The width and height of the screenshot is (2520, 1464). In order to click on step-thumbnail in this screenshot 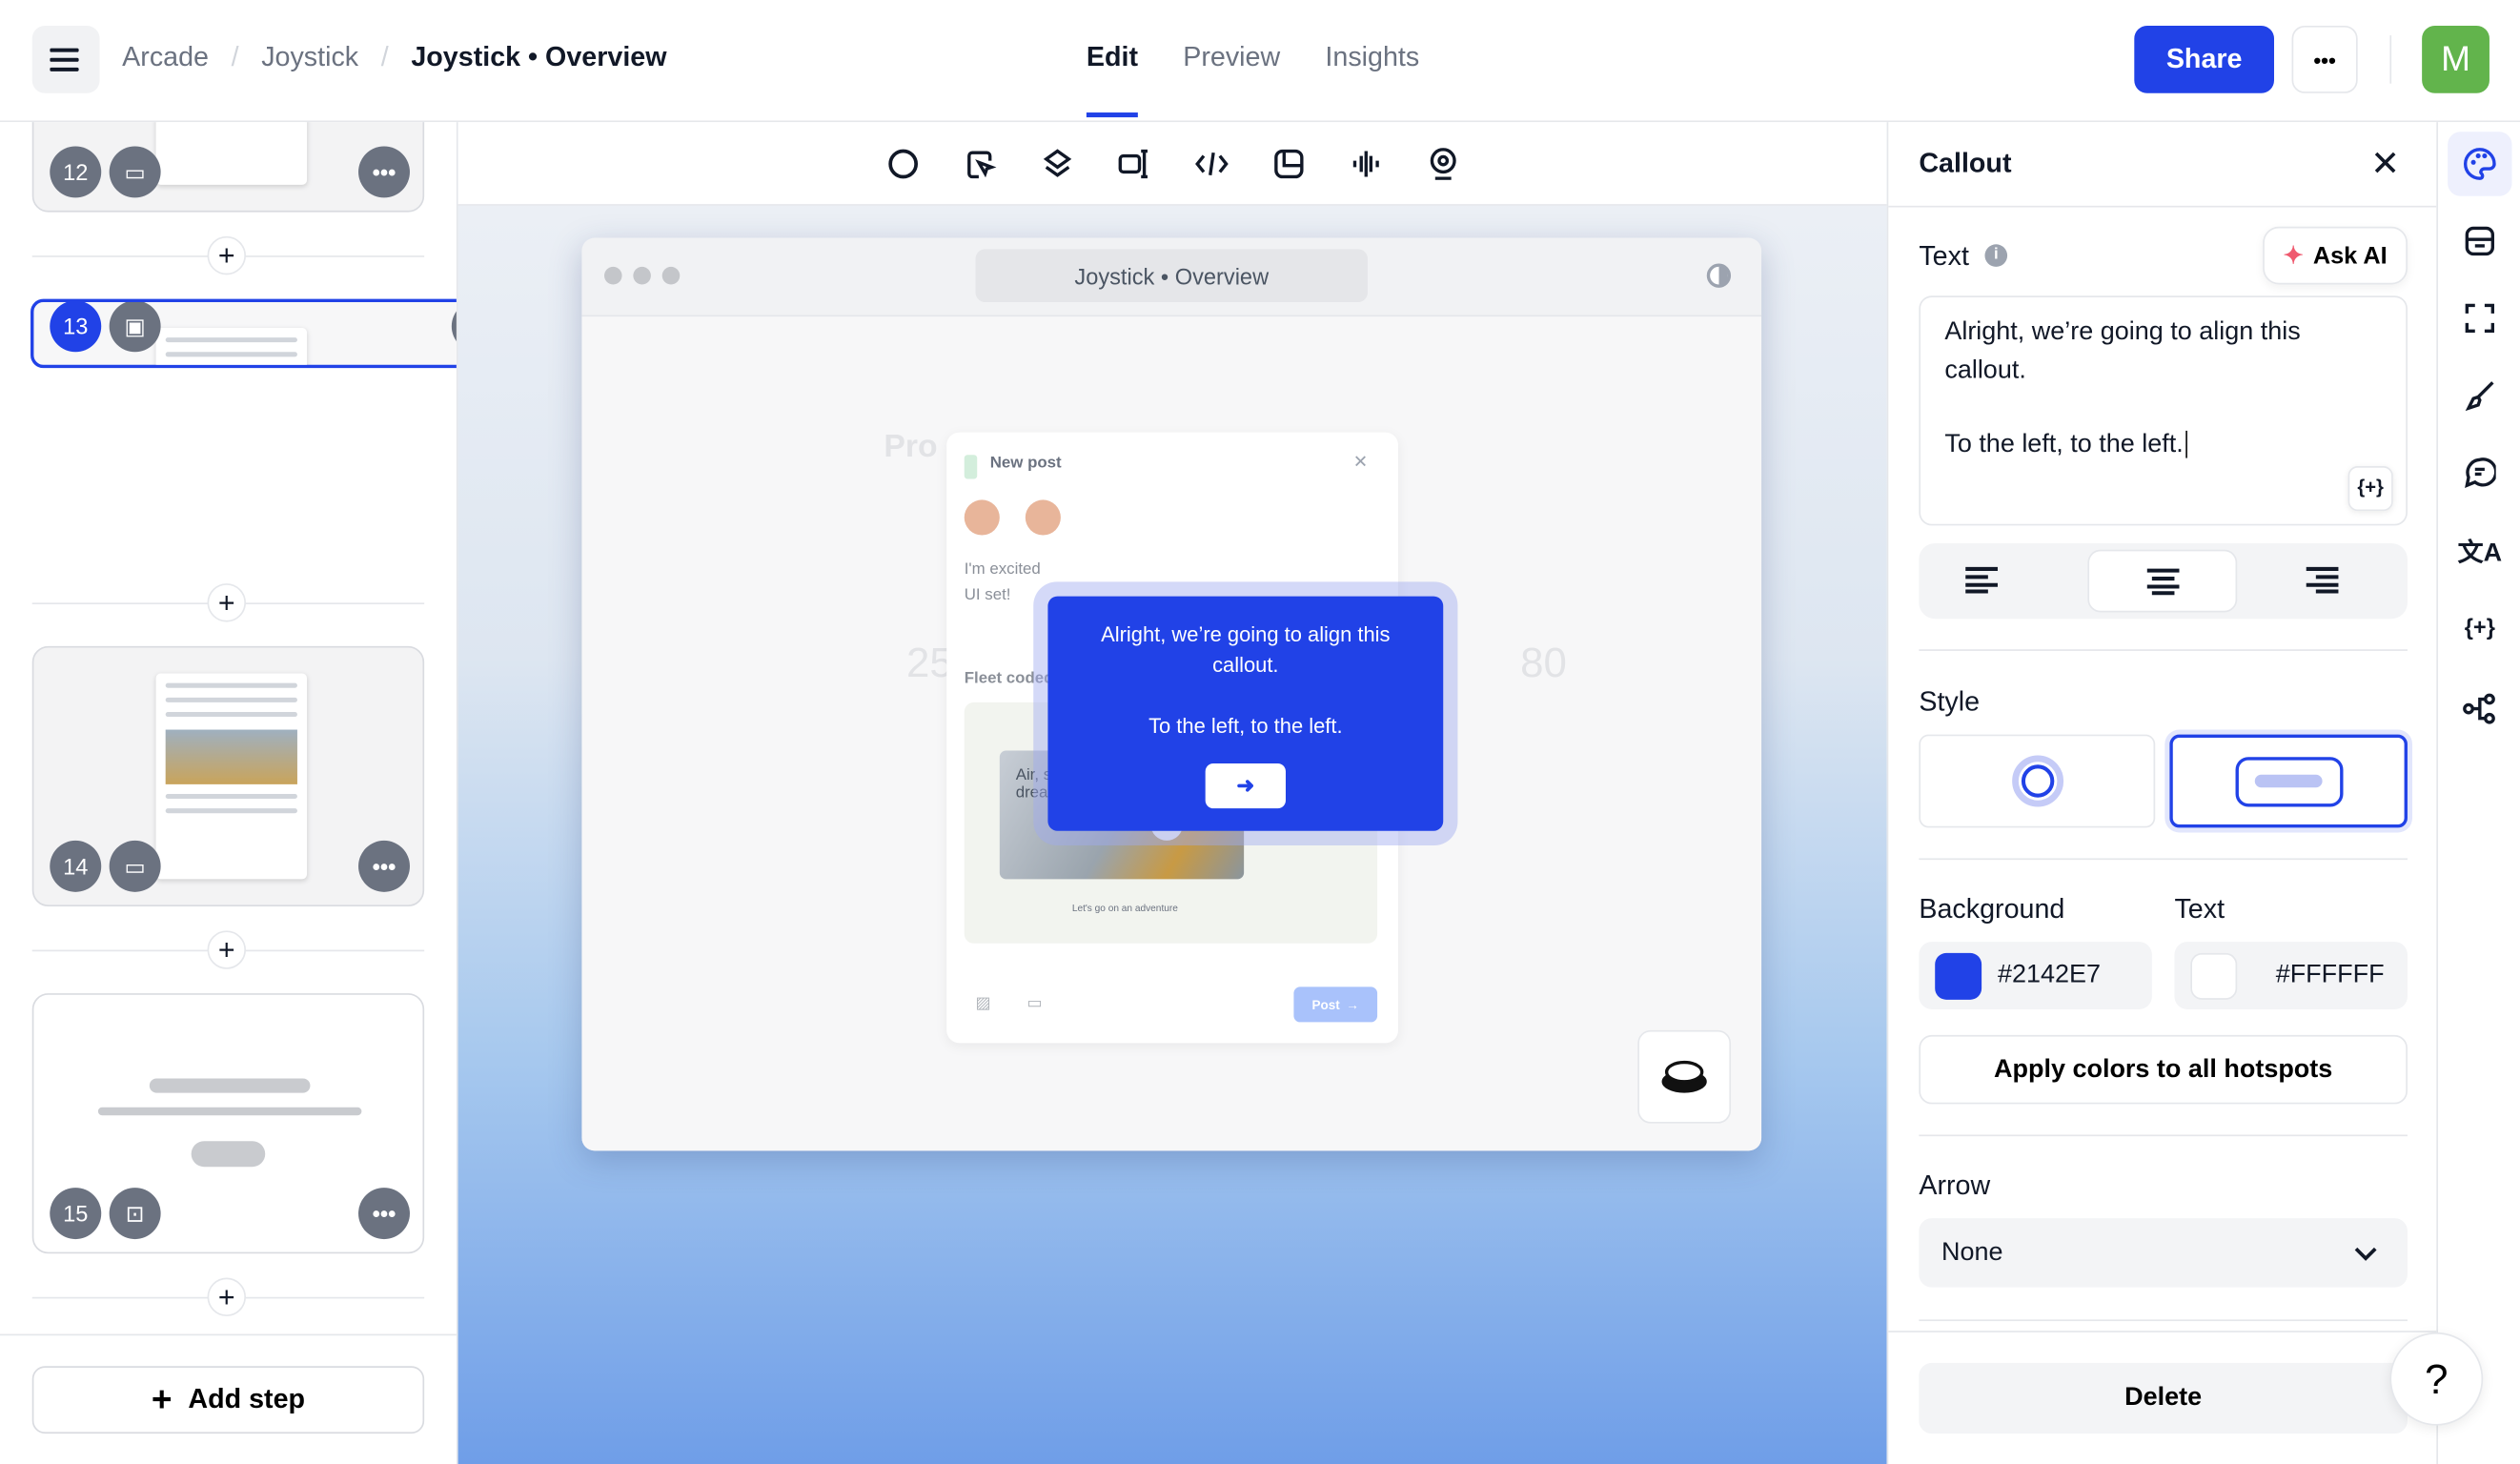, I will do `click(232, 346)`.